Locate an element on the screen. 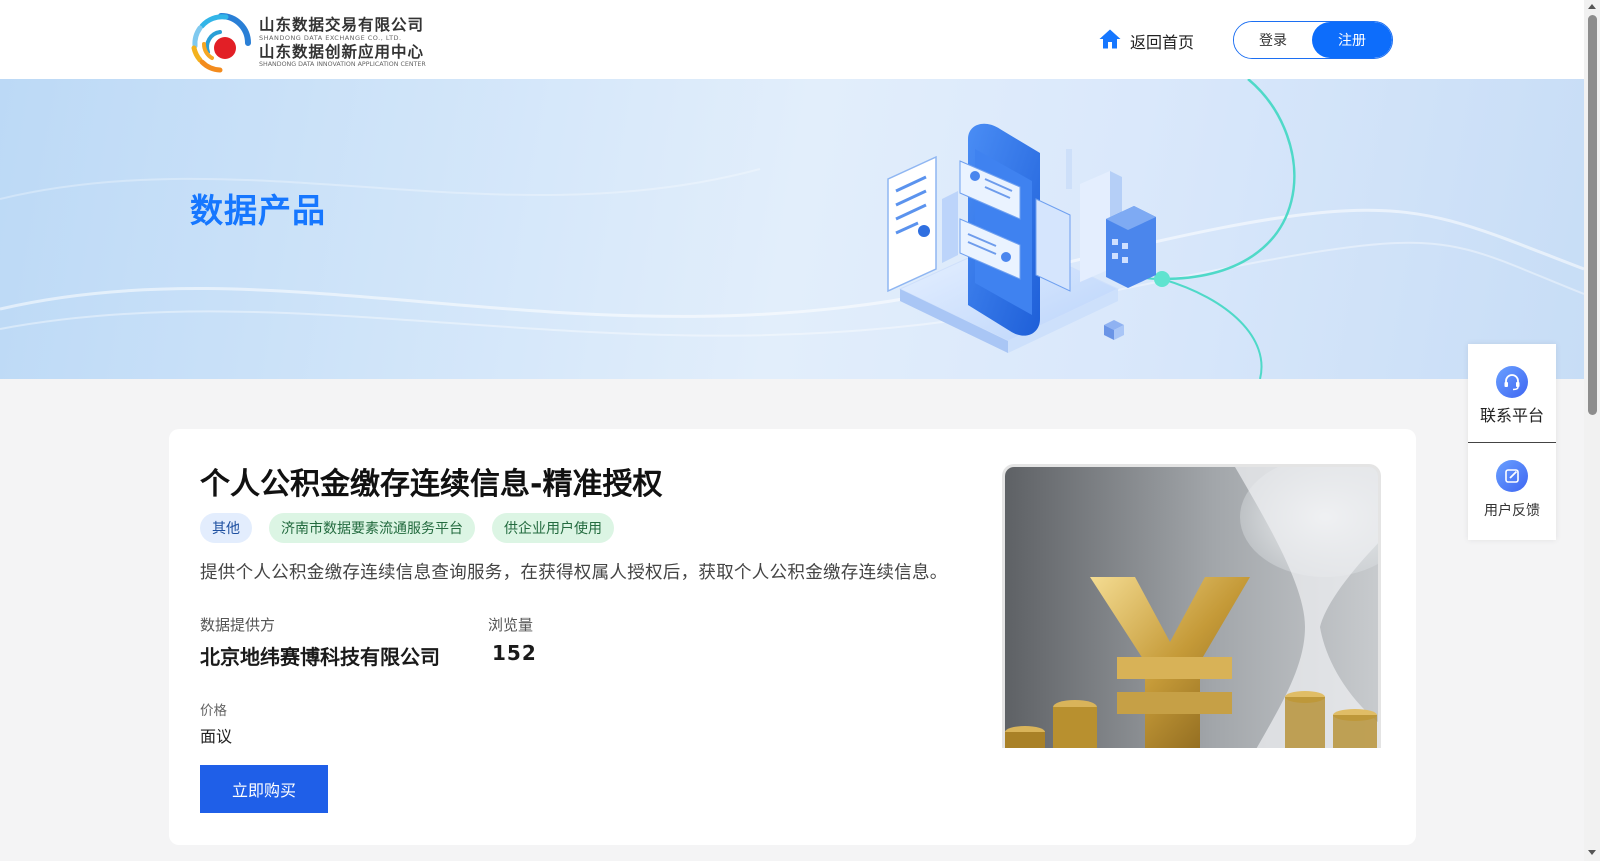 This screenshot has width=1600, height=861. home-link-label: 返回首页 is located at coordinates (1162, 42).